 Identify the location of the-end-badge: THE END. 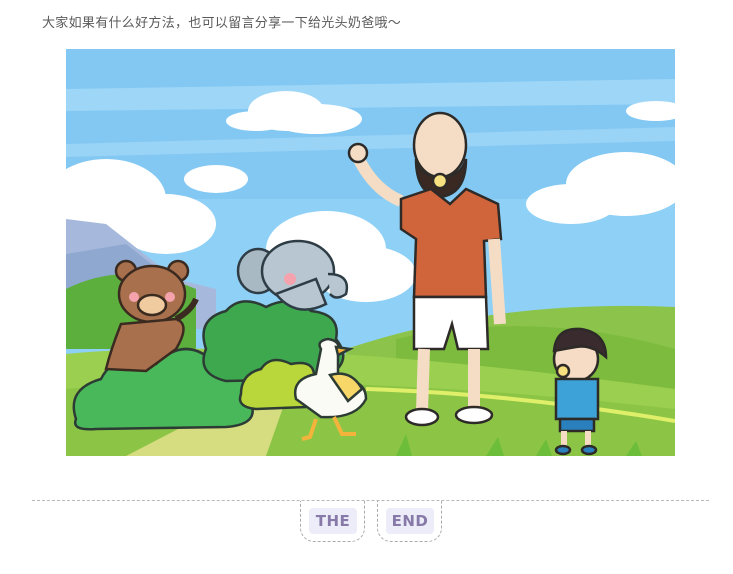
(373, 522).